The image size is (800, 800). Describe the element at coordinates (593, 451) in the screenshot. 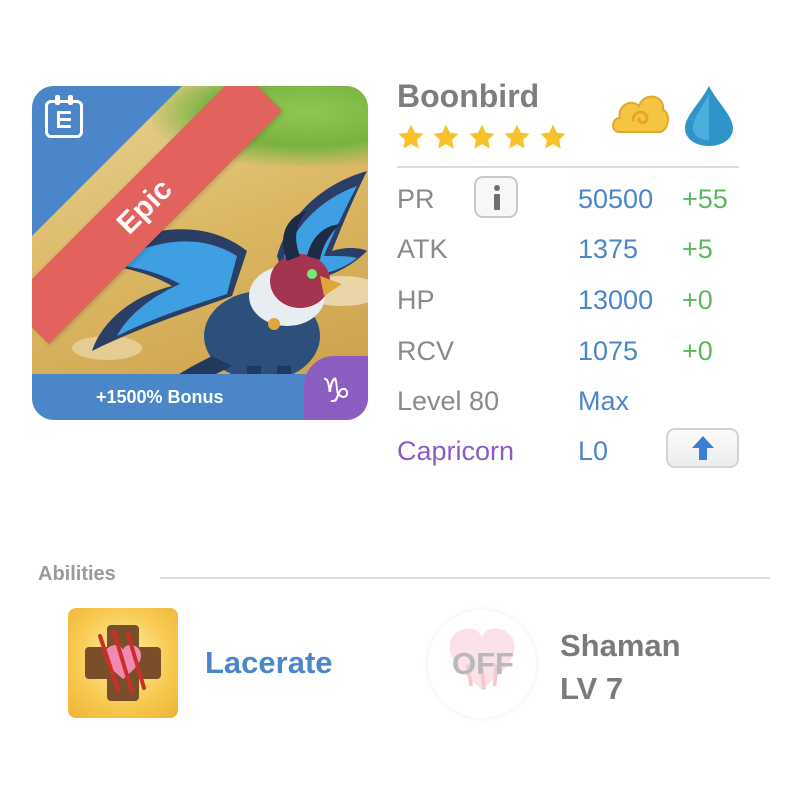

I see `zodiac-level: L0` at that location.